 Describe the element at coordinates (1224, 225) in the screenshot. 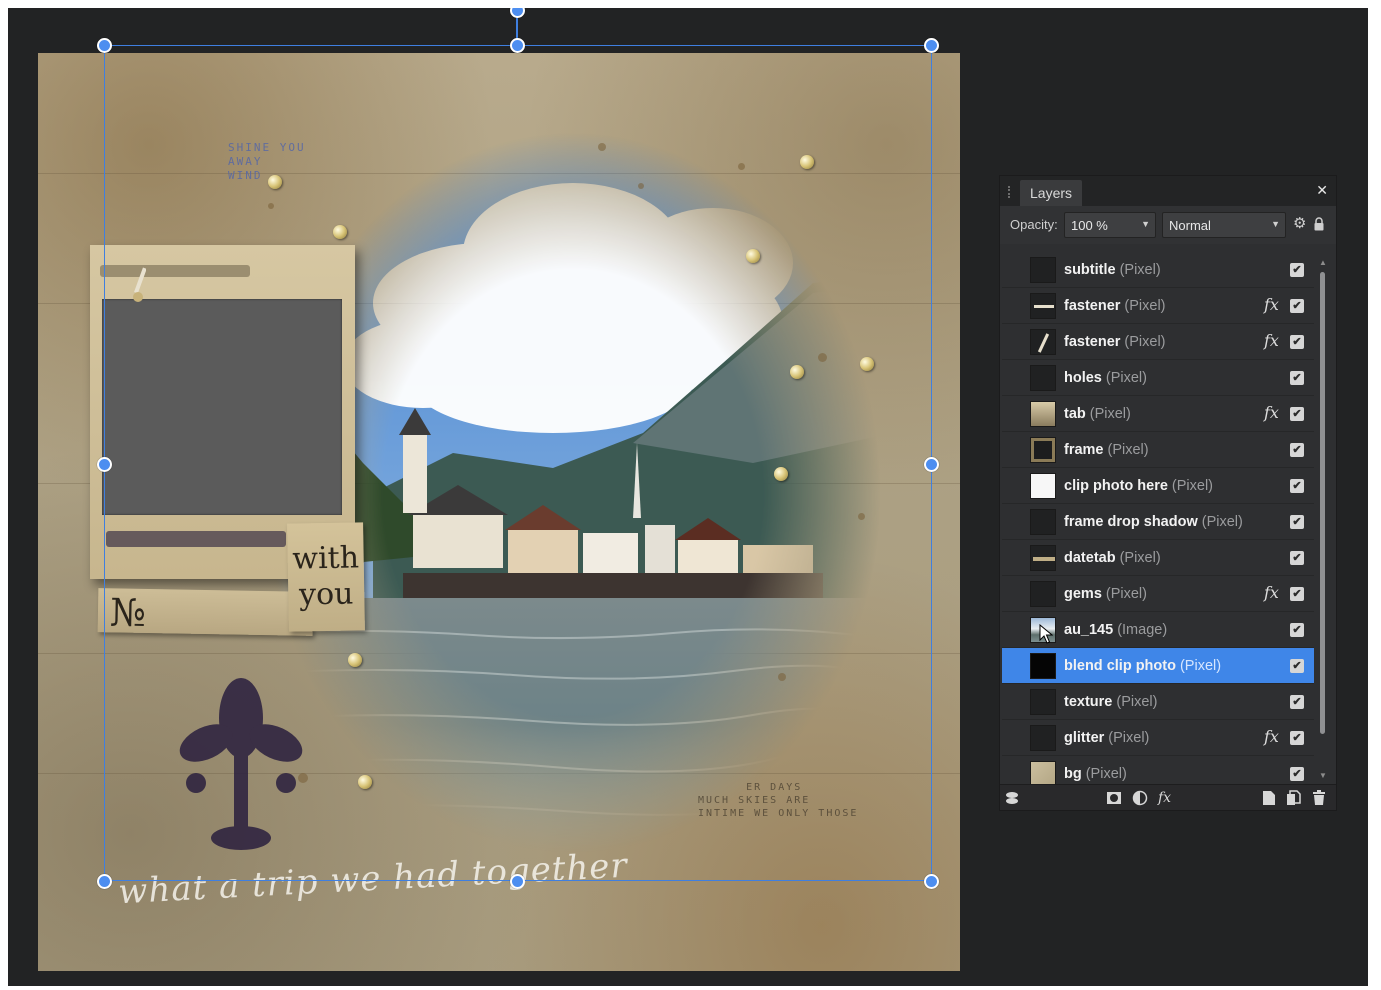

I see `blend-mode-select: Normal ▼` at that location.